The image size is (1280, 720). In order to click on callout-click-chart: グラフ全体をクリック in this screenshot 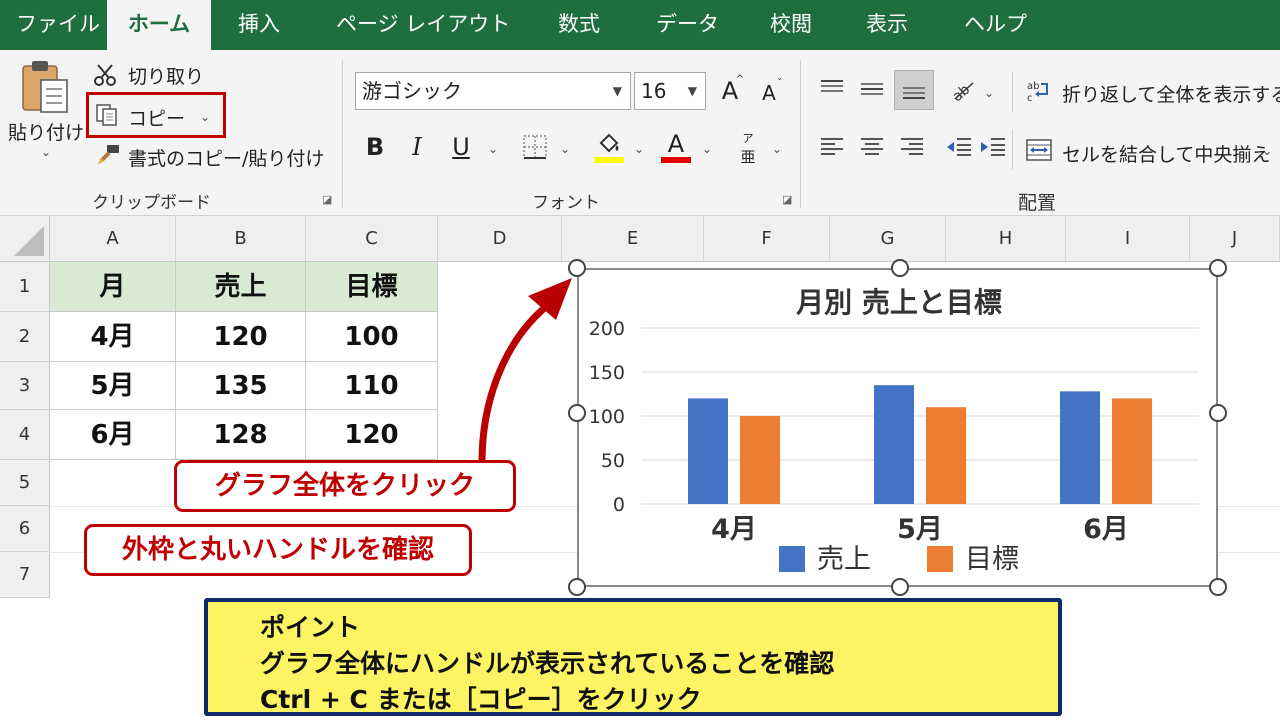, I will do `click(345, 486)`.